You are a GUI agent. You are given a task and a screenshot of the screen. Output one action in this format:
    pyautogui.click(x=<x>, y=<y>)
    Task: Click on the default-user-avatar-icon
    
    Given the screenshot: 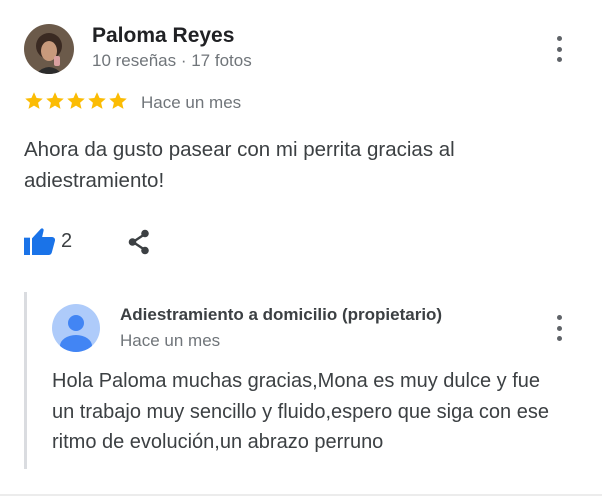 What is the action you would take?
    pyautogui.click(x=76, y=328)
    